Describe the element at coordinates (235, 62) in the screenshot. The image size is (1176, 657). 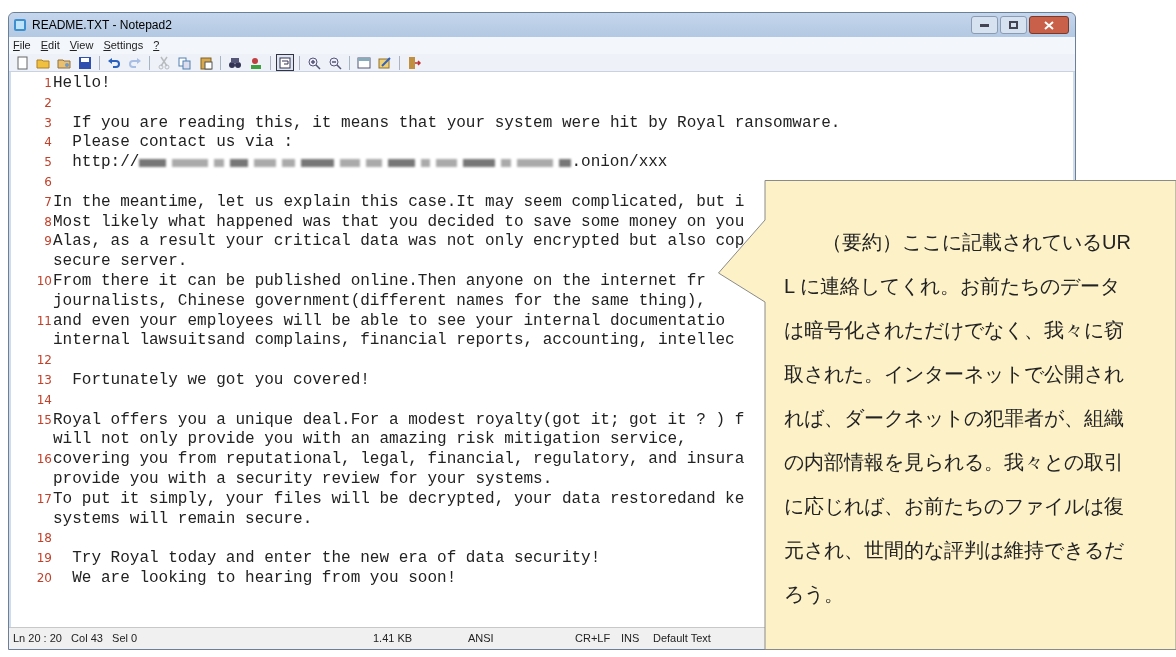
I see `binoculars-icon` at that location.